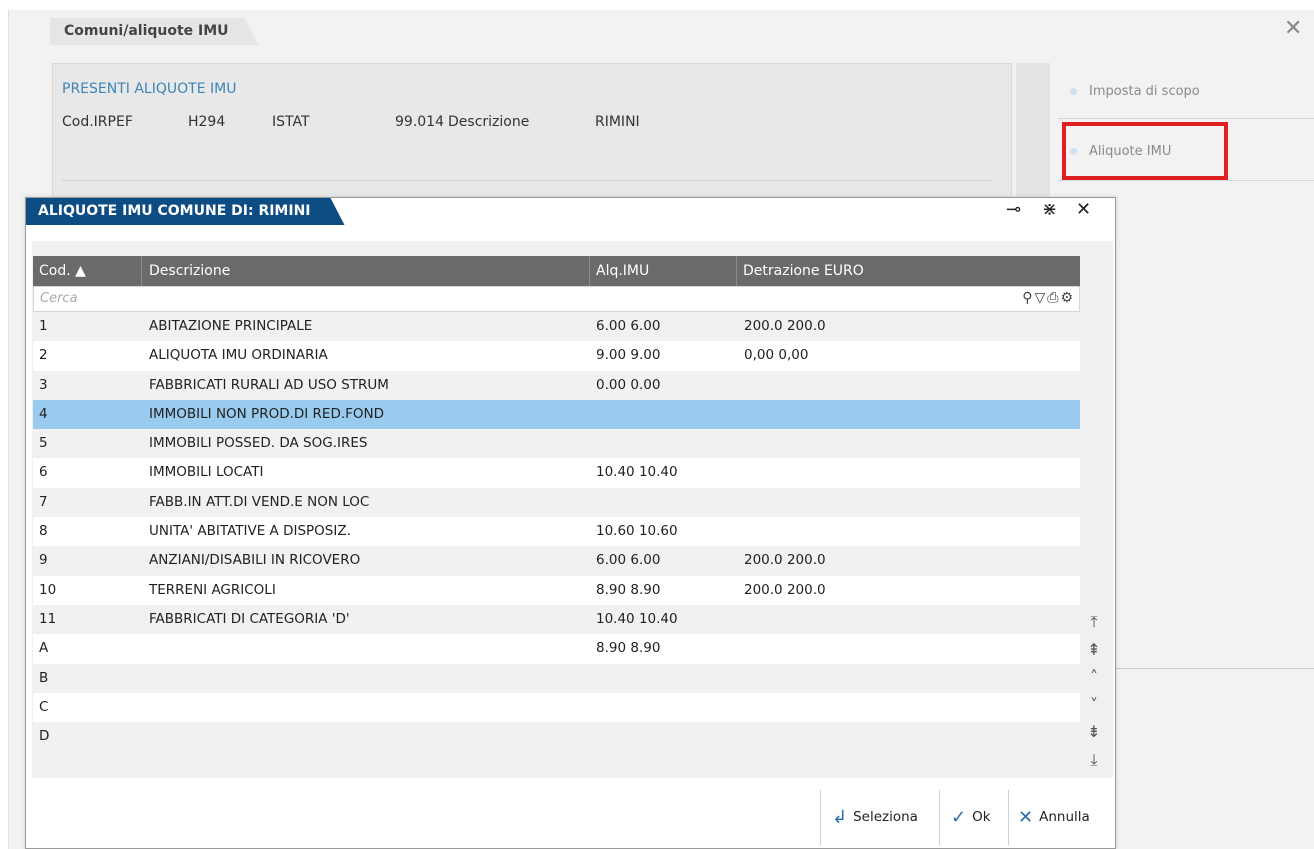  I want to click on background-tab-title: Comuni/aliquote IMU, so click(154, 31).